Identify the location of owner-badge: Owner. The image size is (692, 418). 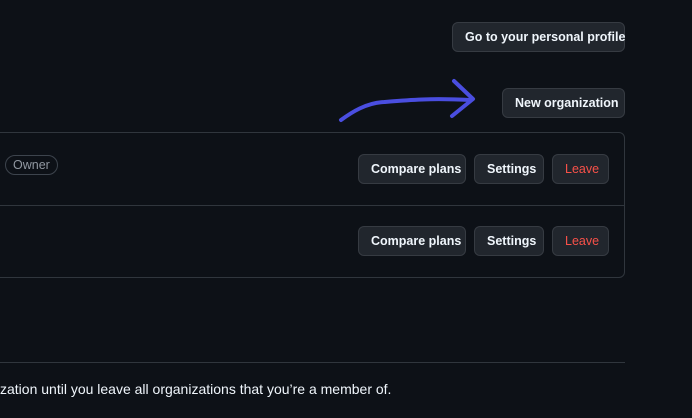
(31, 165).